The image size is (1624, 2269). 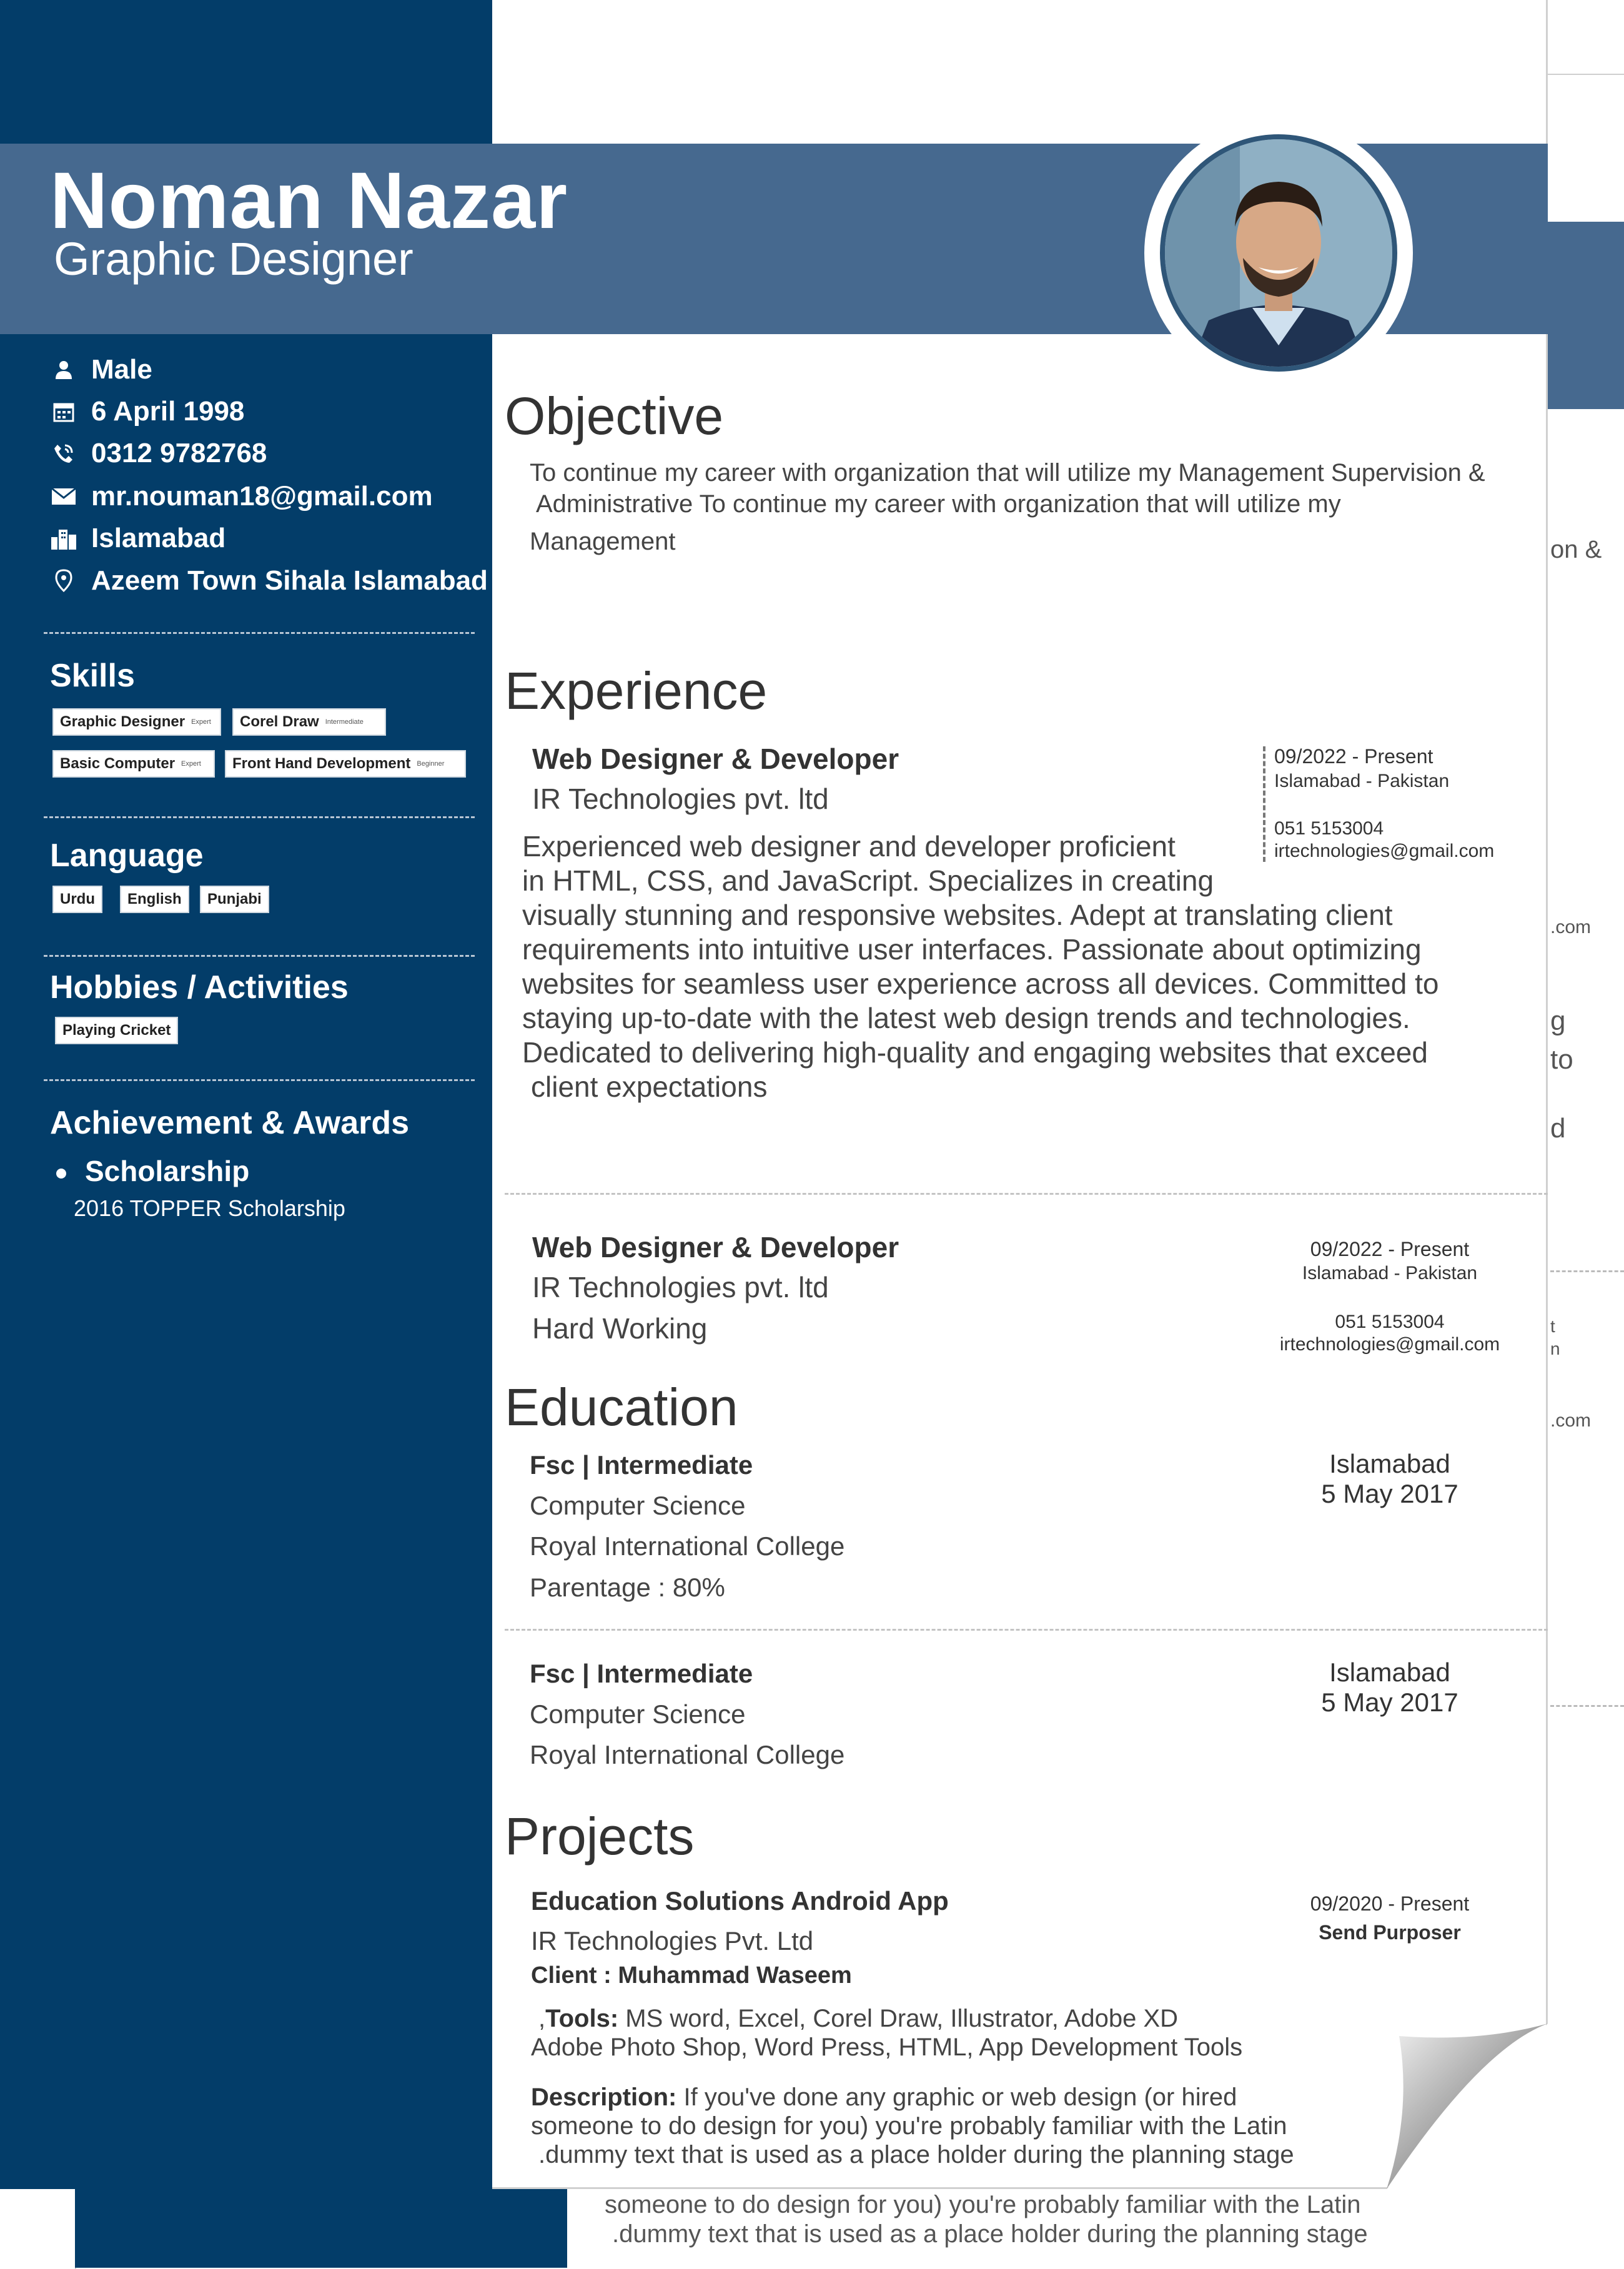 I want to click on contact-gender: Male, so click(x=101, y=369).